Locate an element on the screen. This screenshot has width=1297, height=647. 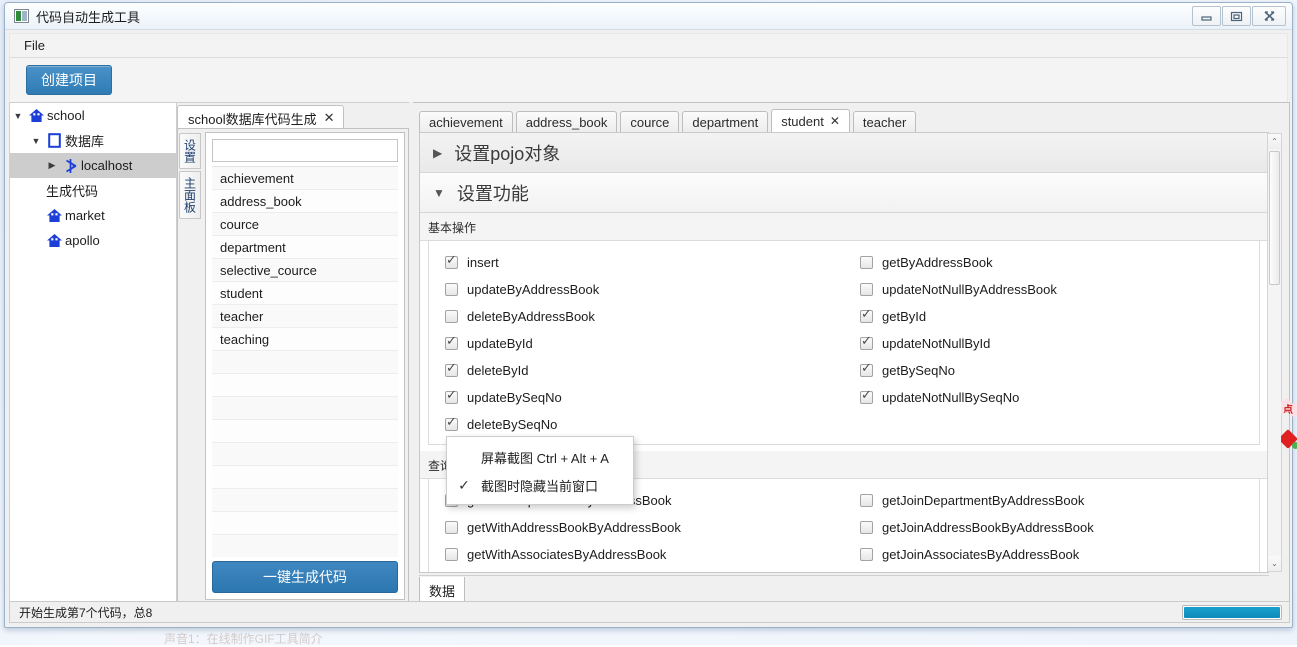
sidebar-item-apollo: apollo is located at coordinates (93, 240).